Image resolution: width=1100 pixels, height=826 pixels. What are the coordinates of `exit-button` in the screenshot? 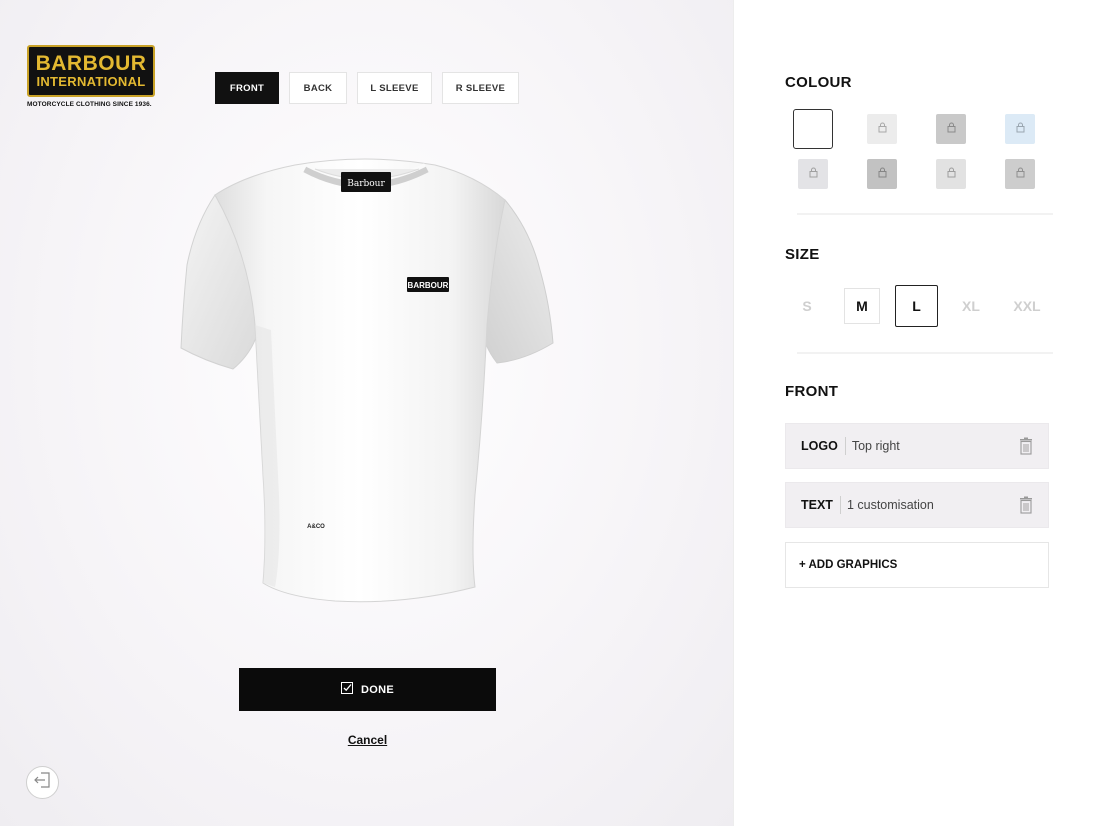 It's located at (42, 782).